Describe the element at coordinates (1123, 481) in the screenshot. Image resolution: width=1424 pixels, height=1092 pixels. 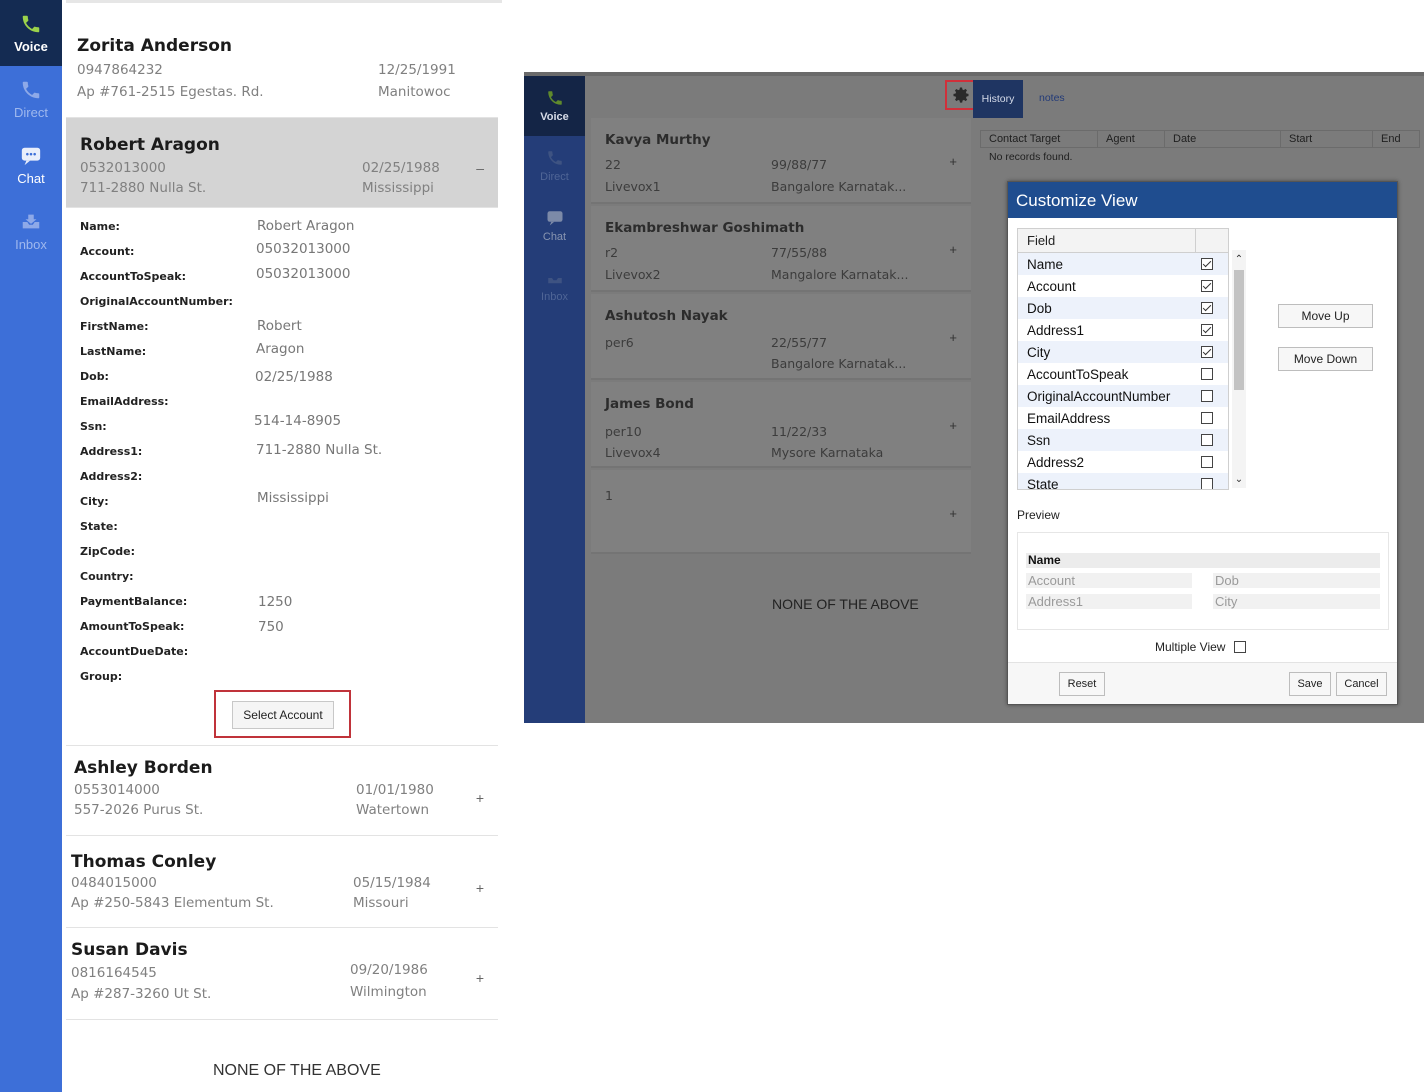
I see `field-row: State` at that location.